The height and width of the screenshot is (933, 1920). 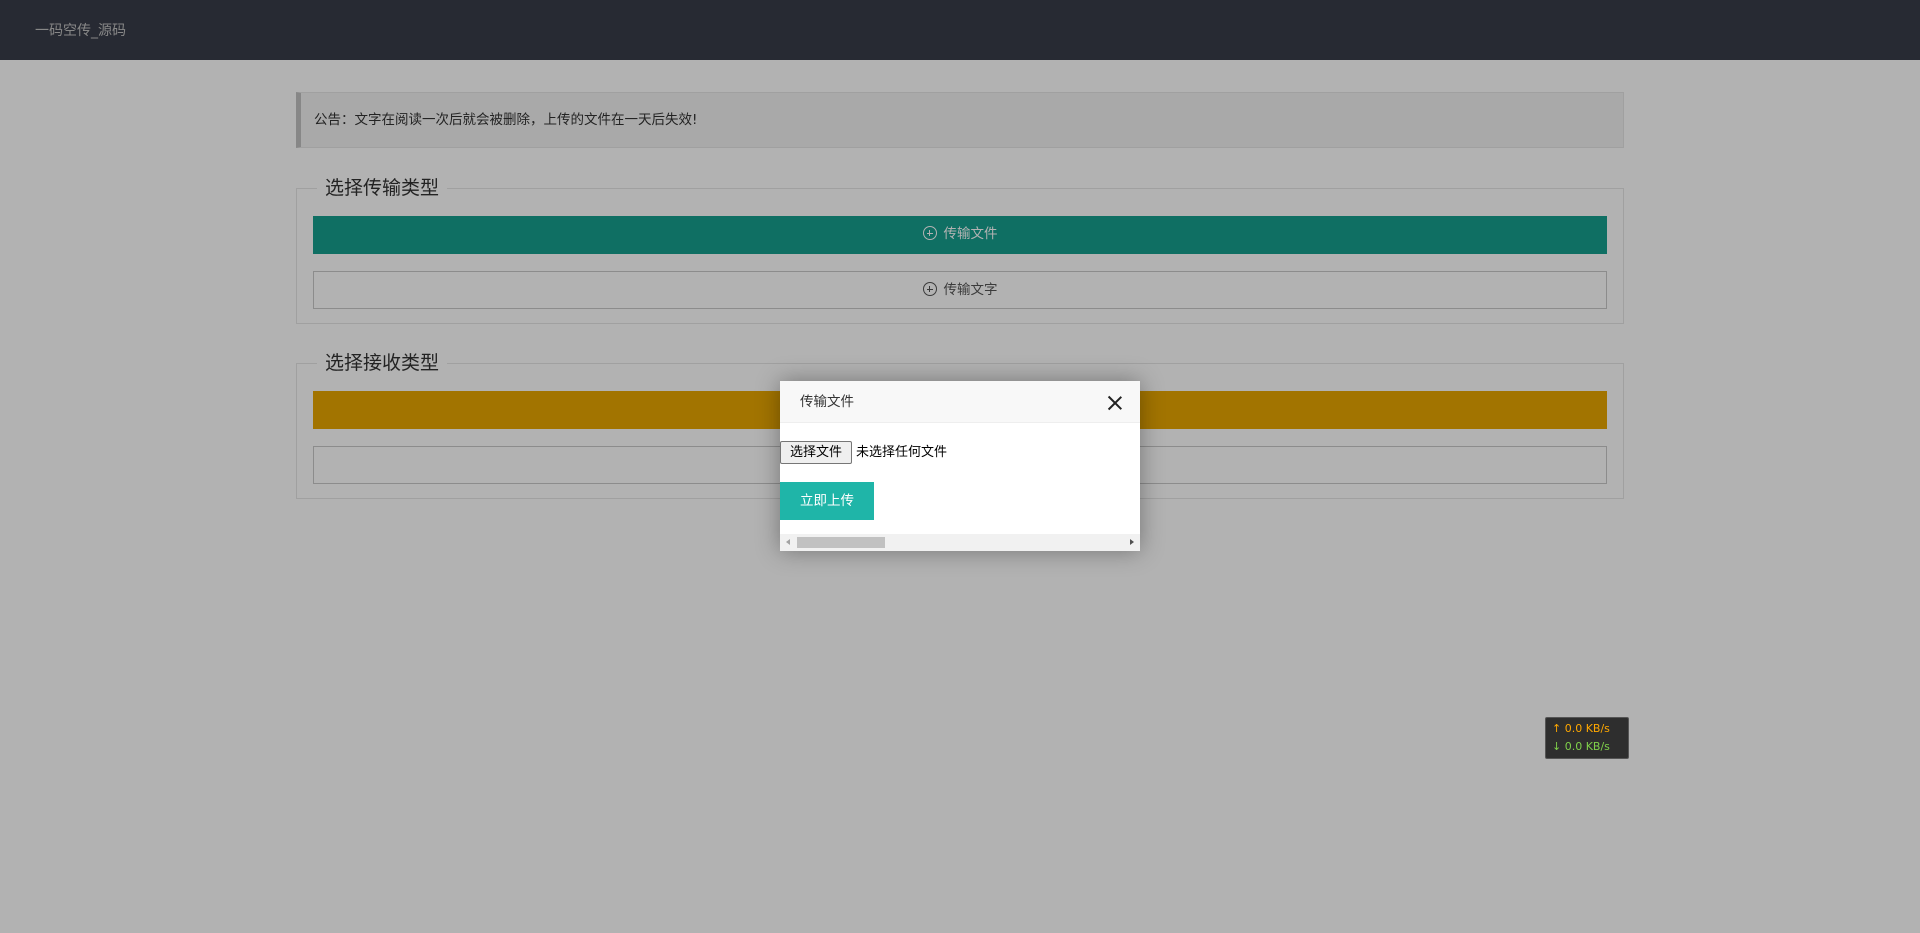 I want to click on choose-file-button: 选择文件, so click(x=816, y=452).